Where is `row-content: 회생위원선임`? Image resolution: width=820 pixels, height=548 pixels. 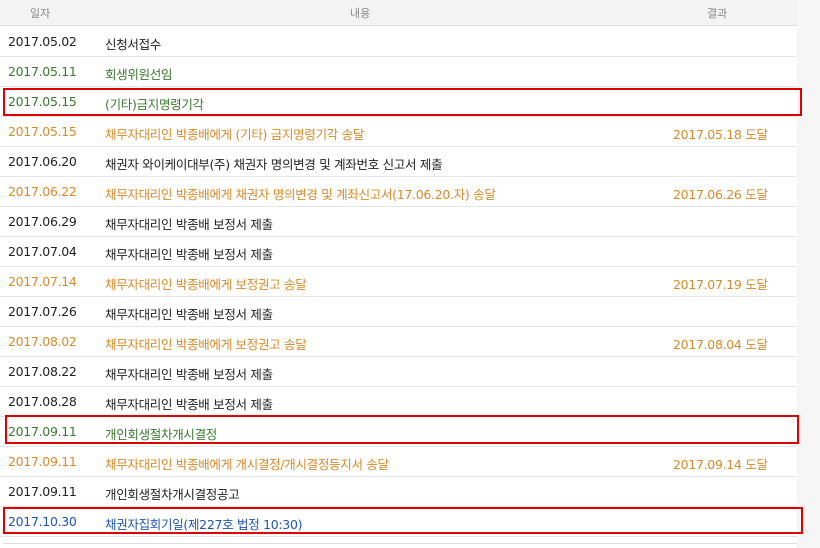
row-content: 회생위원선임 is located at coordinates (139, 74).